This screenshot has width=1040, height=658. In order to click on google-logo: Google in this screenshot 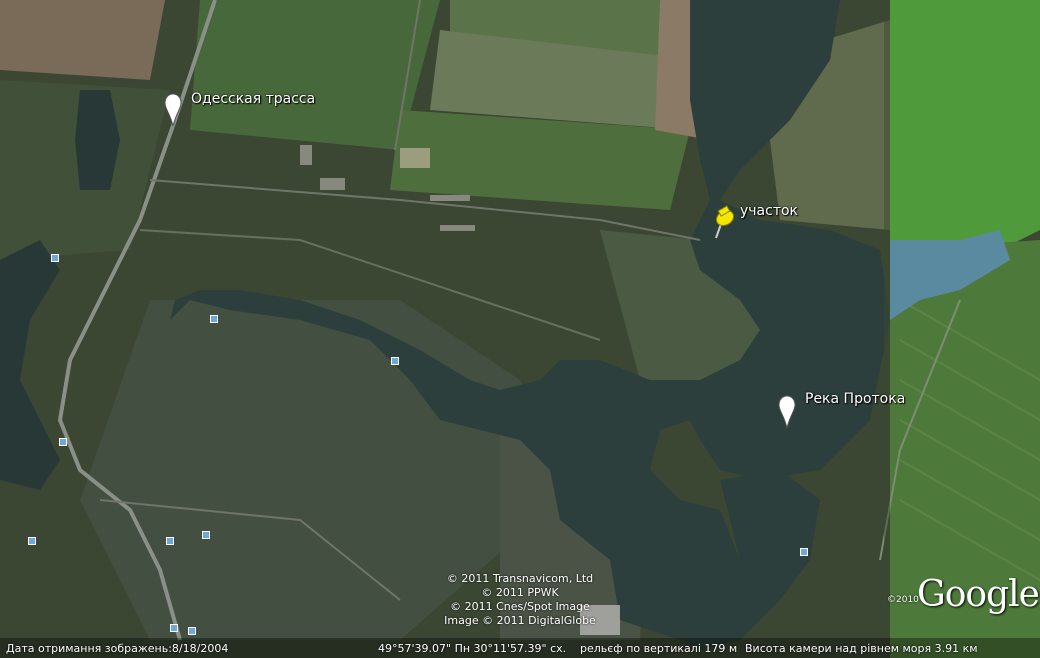, I will do `click(978, 594)`.